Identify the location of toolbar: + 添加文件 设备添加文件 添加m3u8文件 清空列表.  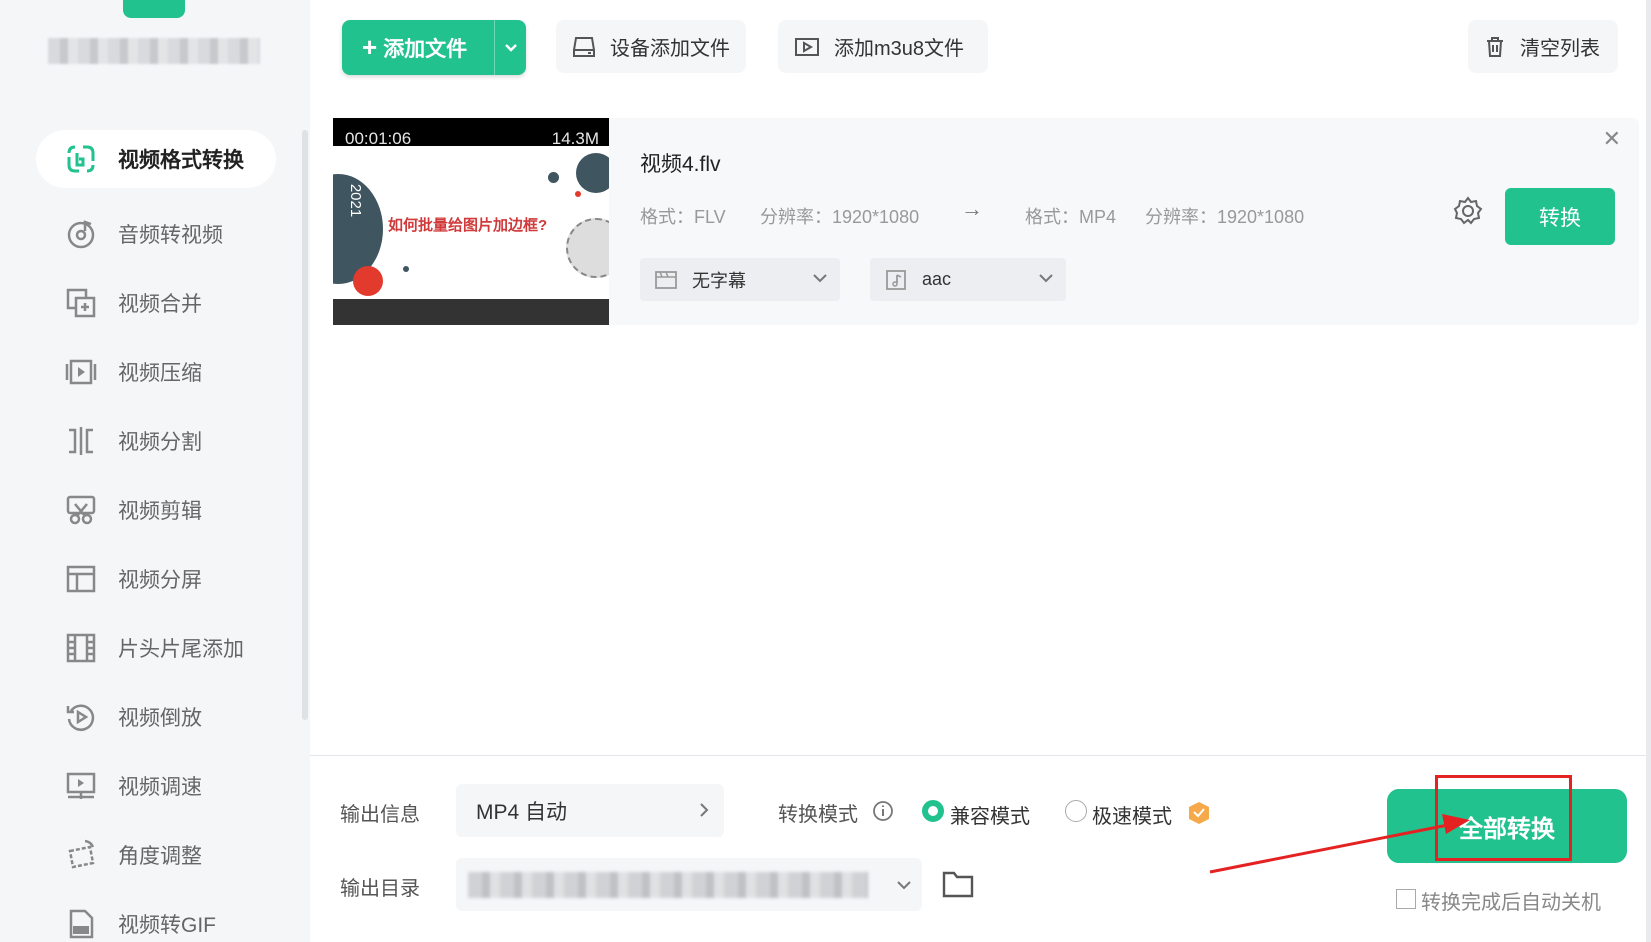
(980, 52).